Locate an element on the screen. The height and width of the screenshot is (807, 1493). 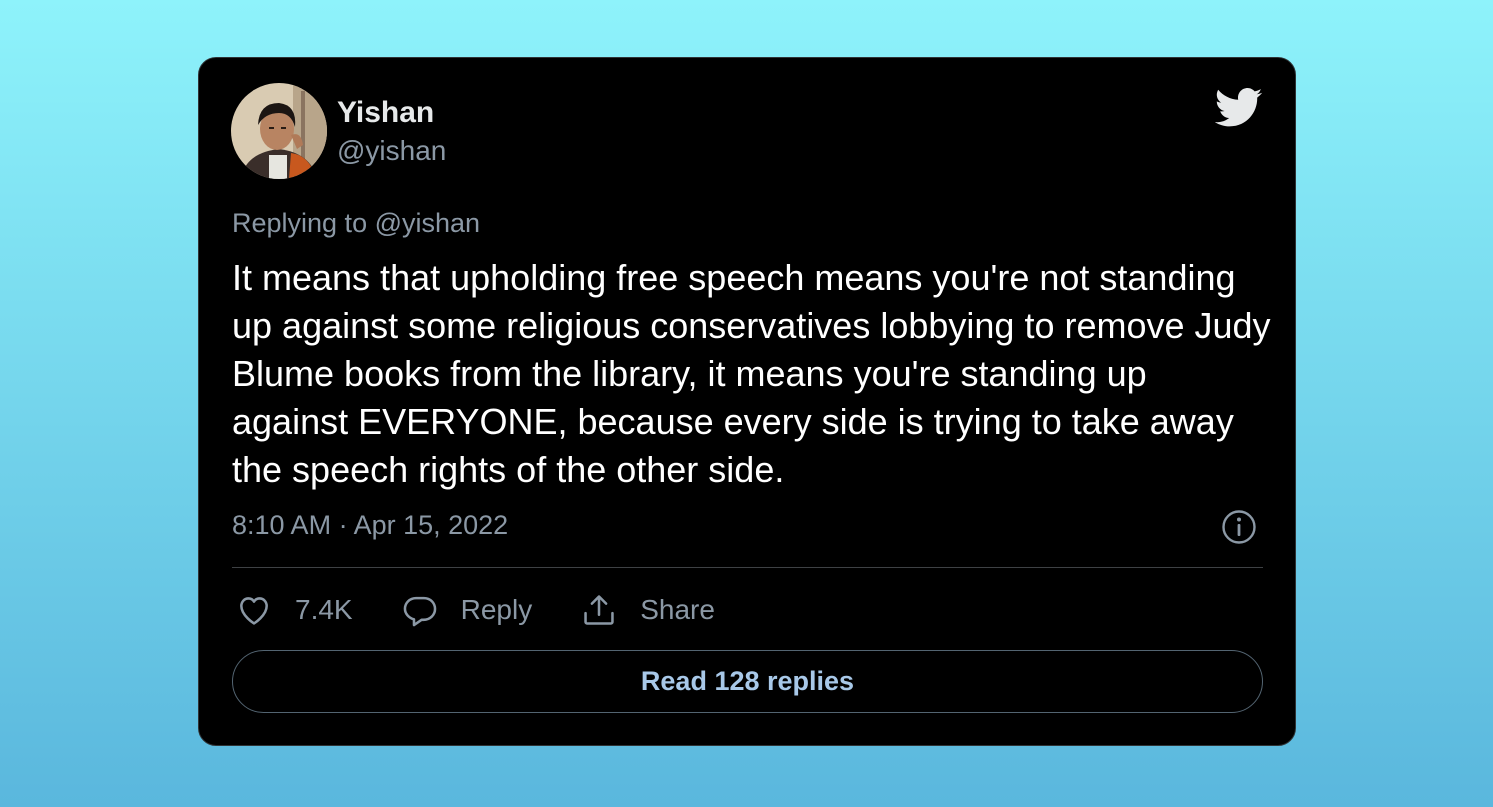
share-label: Share is located at coordinates (677, 609).